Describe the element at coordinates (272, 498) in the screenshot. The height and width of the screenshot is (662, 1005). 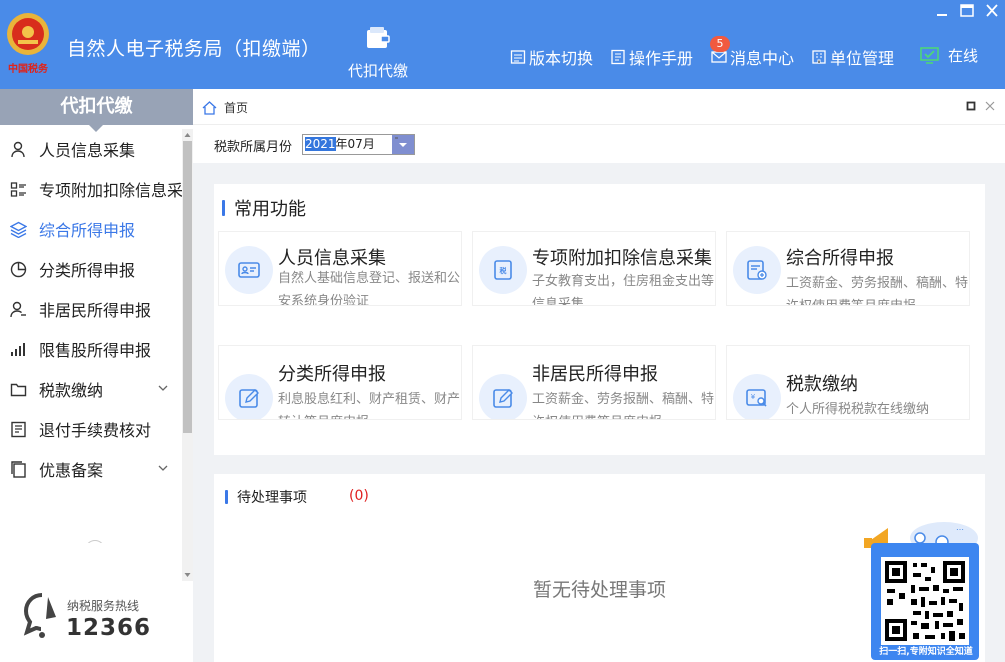
I see `pending-title-text: 待处理事项` at that location.